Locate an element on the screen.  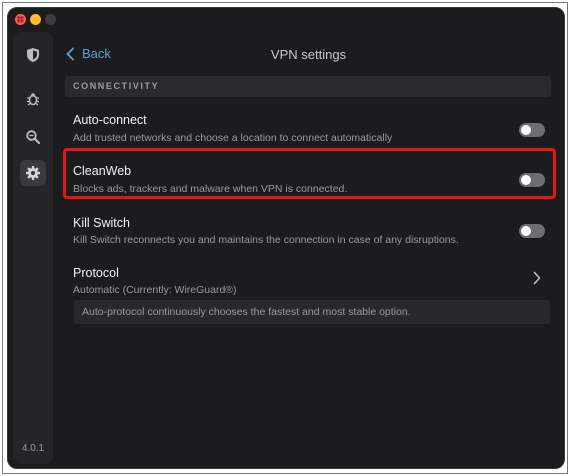
sidebar-item-protection is located at coordinates (33, 55).